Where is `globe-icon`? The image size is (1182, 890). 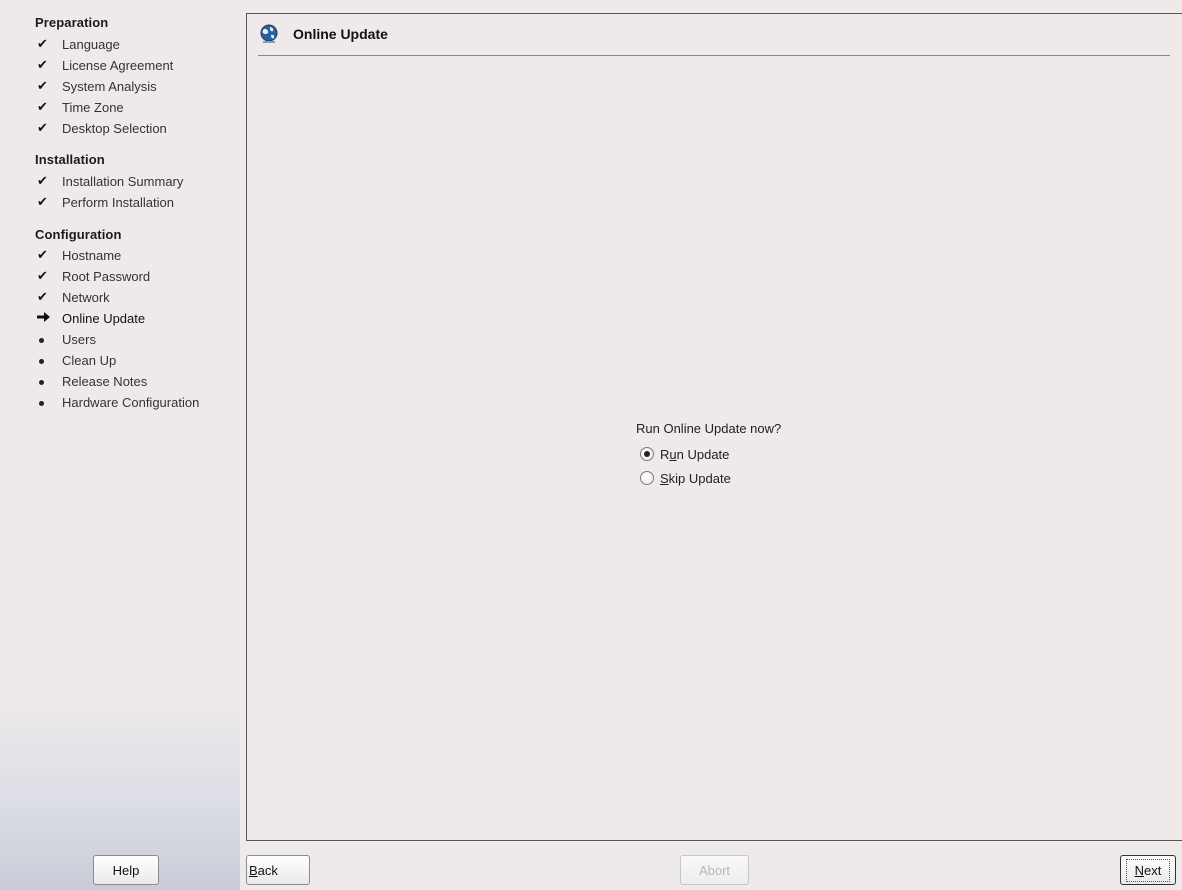
globe-icon is located at coordinates (269, 34).